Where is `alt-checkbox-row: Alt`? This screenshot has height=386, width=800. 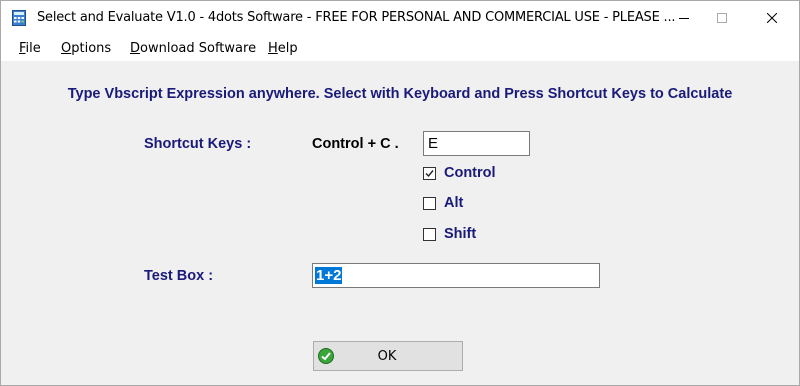
alt-checkbox-row: Alt is located at coordinates (443, 203).